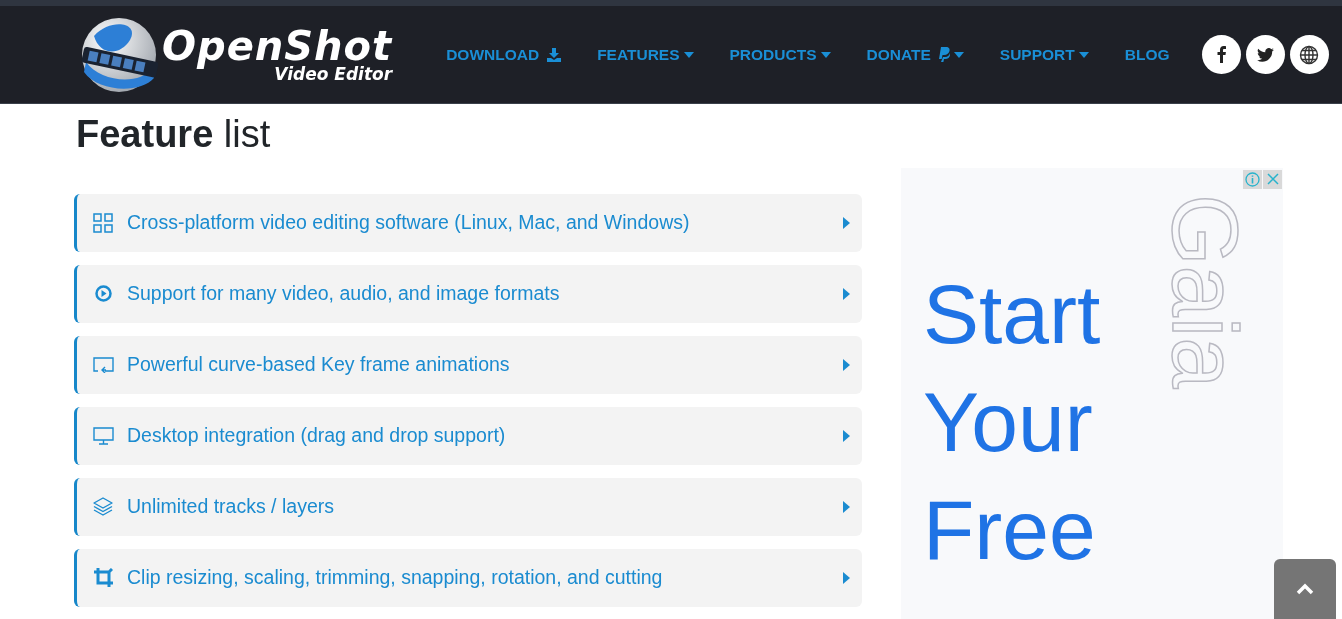 Image resolution: width=1342 pixels, height=619 pixels. What do you see at coordinates (504, 54) in the screenshot?
I see `nav-link: DOWNLOAD` at bounding box center [504, 54].